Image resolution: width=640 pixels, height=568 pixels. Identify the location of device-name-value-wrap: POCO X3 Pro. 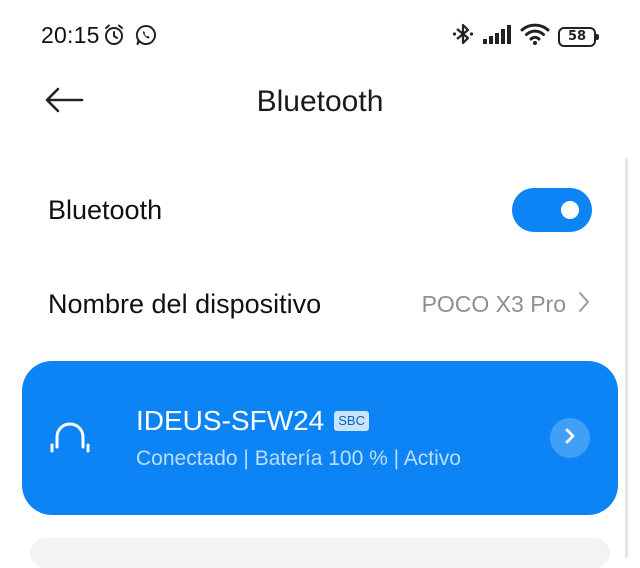
(506, 304).